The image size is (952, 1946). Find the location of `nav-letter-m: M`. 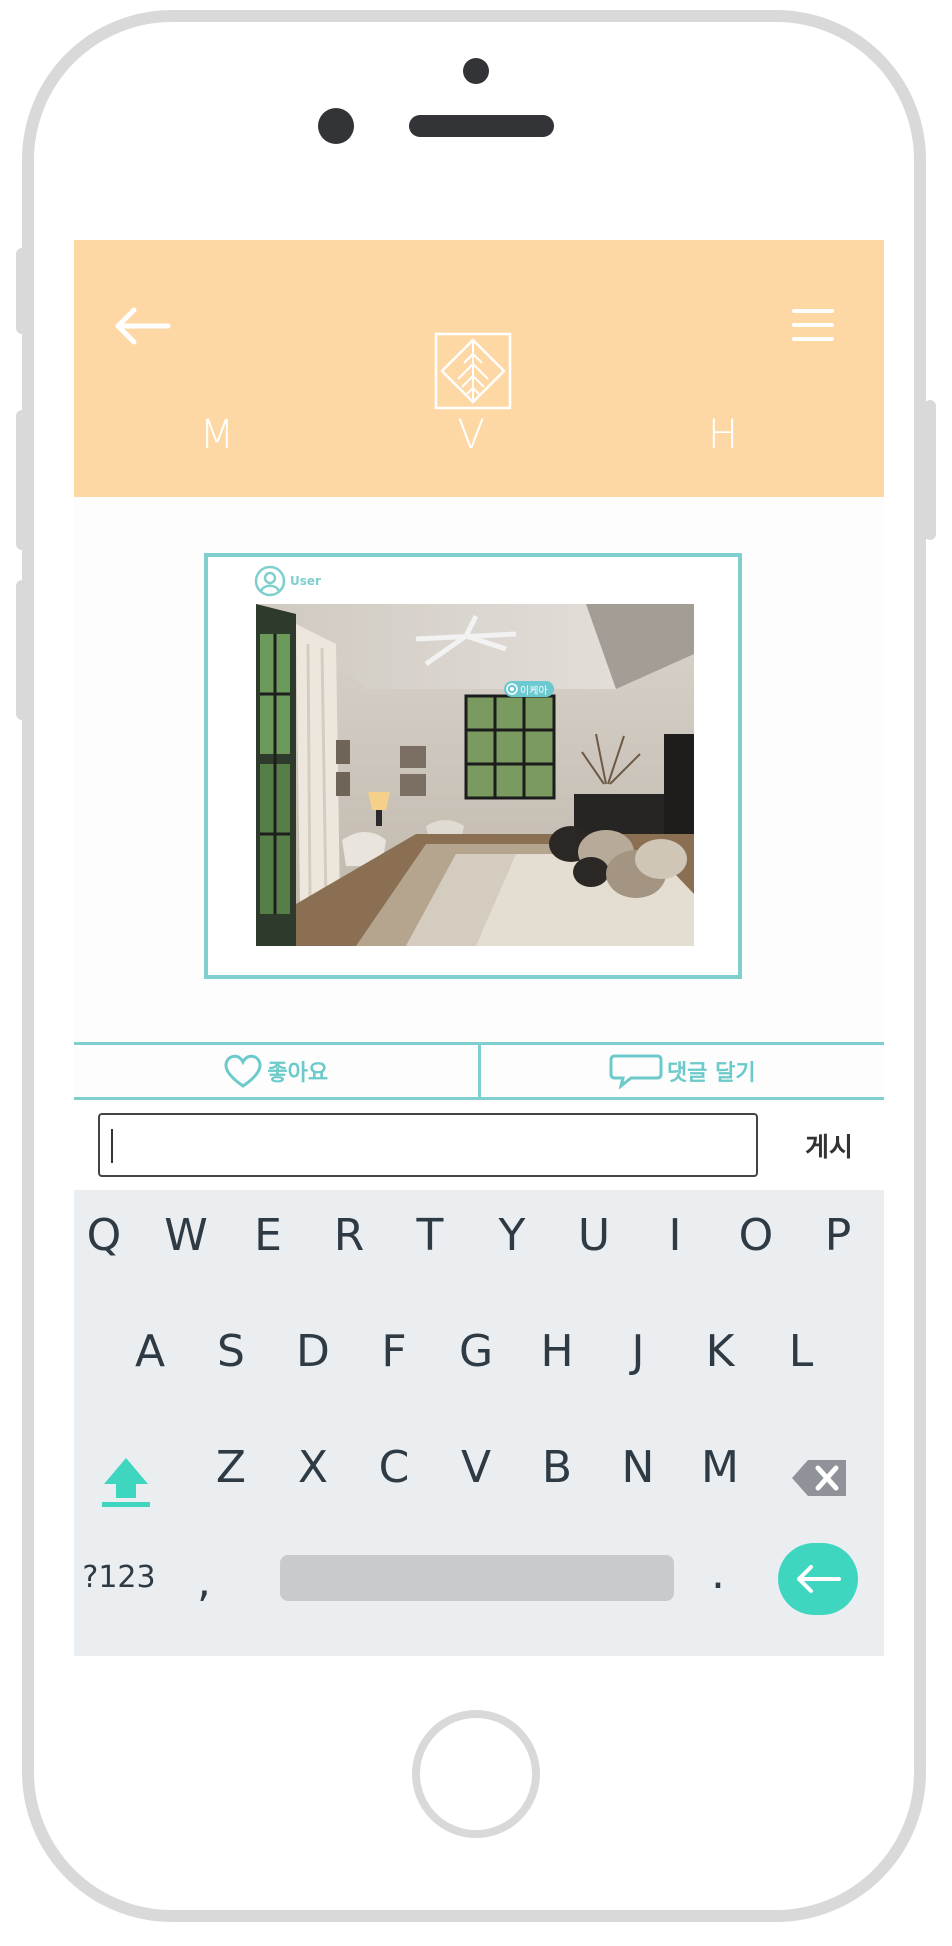

nav-letter-m: M is located at coordinates (217, 435).